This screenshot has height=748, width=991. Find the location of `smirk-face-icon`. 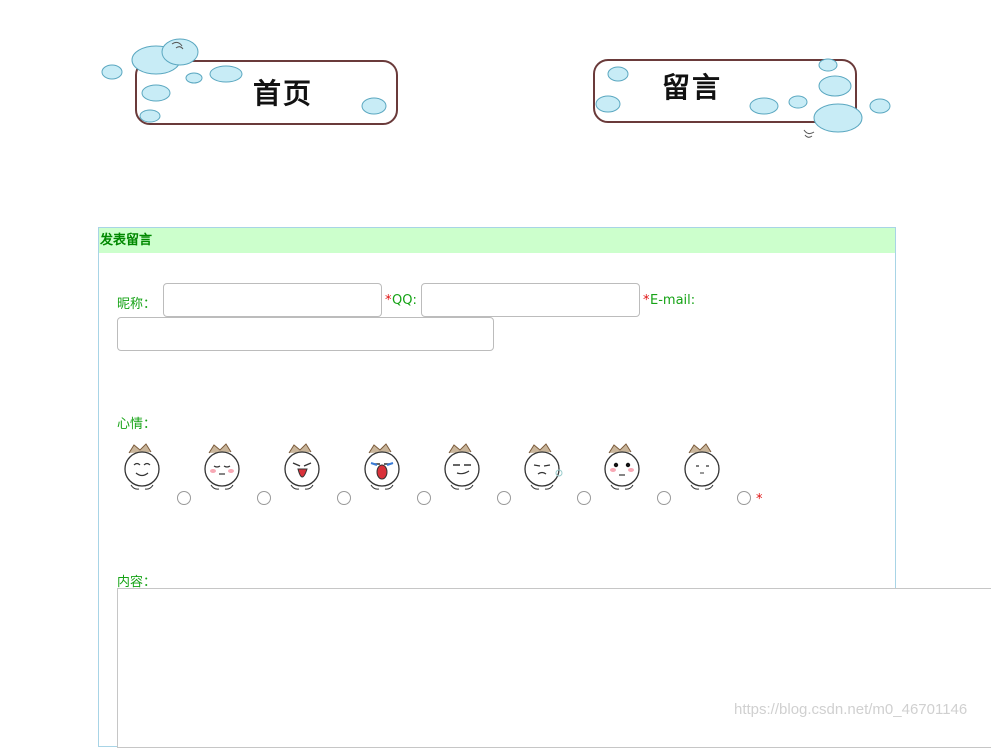

smirk-face-icon is located at coordinates (462, 467).